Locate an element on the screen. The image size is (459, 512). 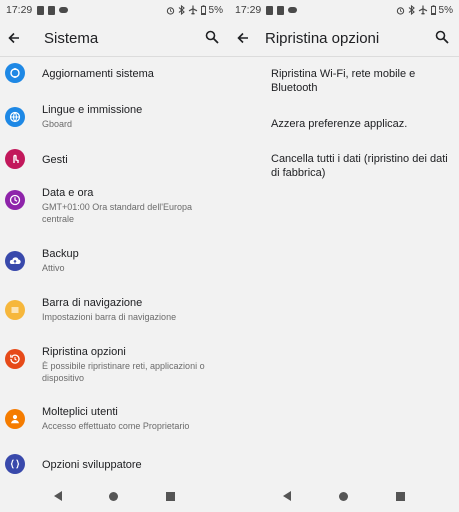
restore-icon is located at coordinates (15, 359).